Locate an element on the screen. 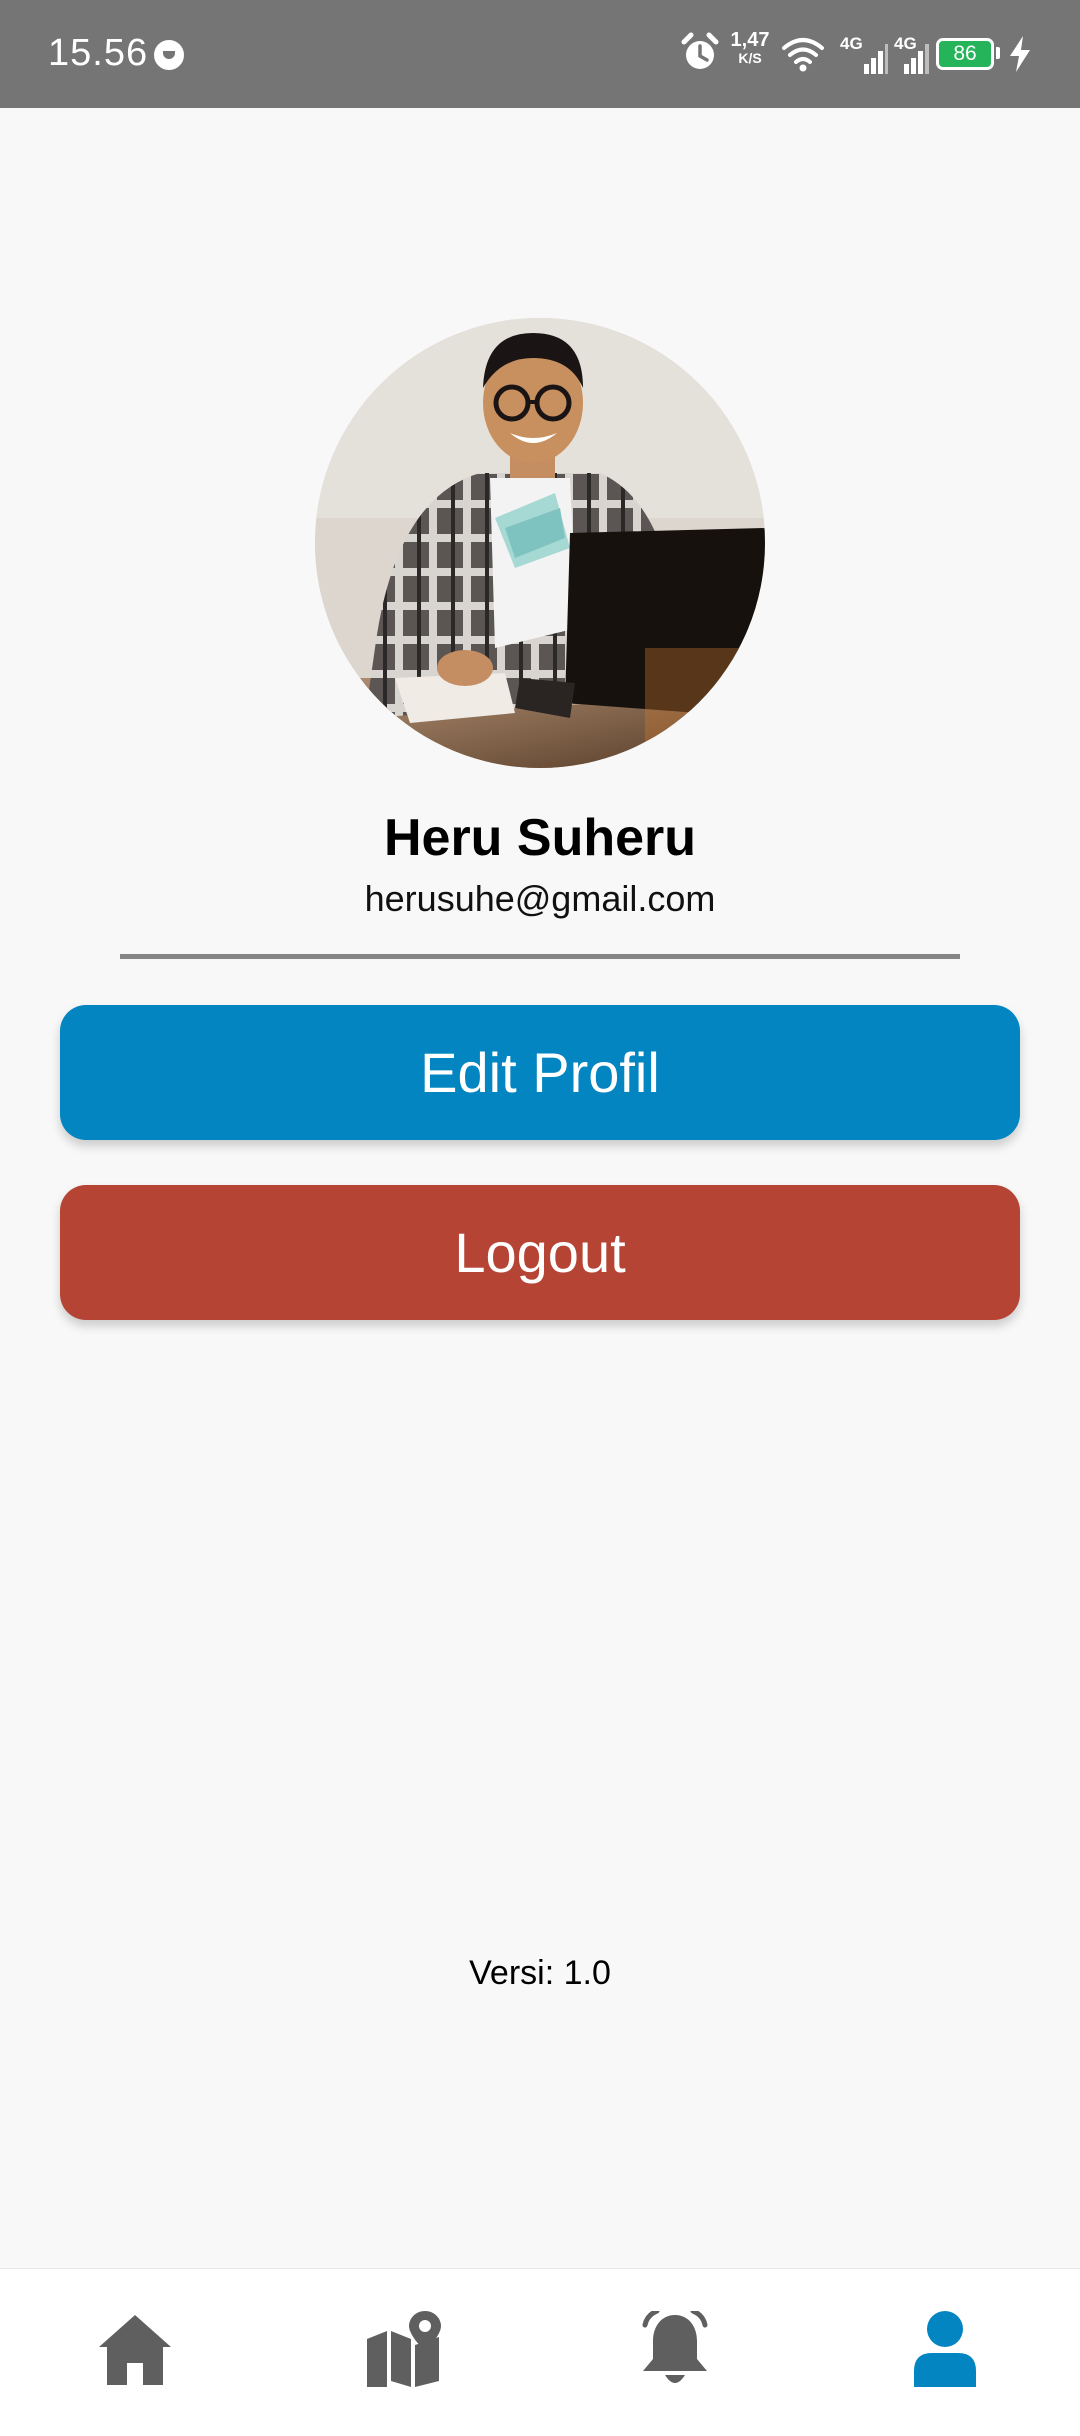 Image resolution: width=1080 pixels, height=2436 pixels. nav-home is located at coordinates (135, 2349).